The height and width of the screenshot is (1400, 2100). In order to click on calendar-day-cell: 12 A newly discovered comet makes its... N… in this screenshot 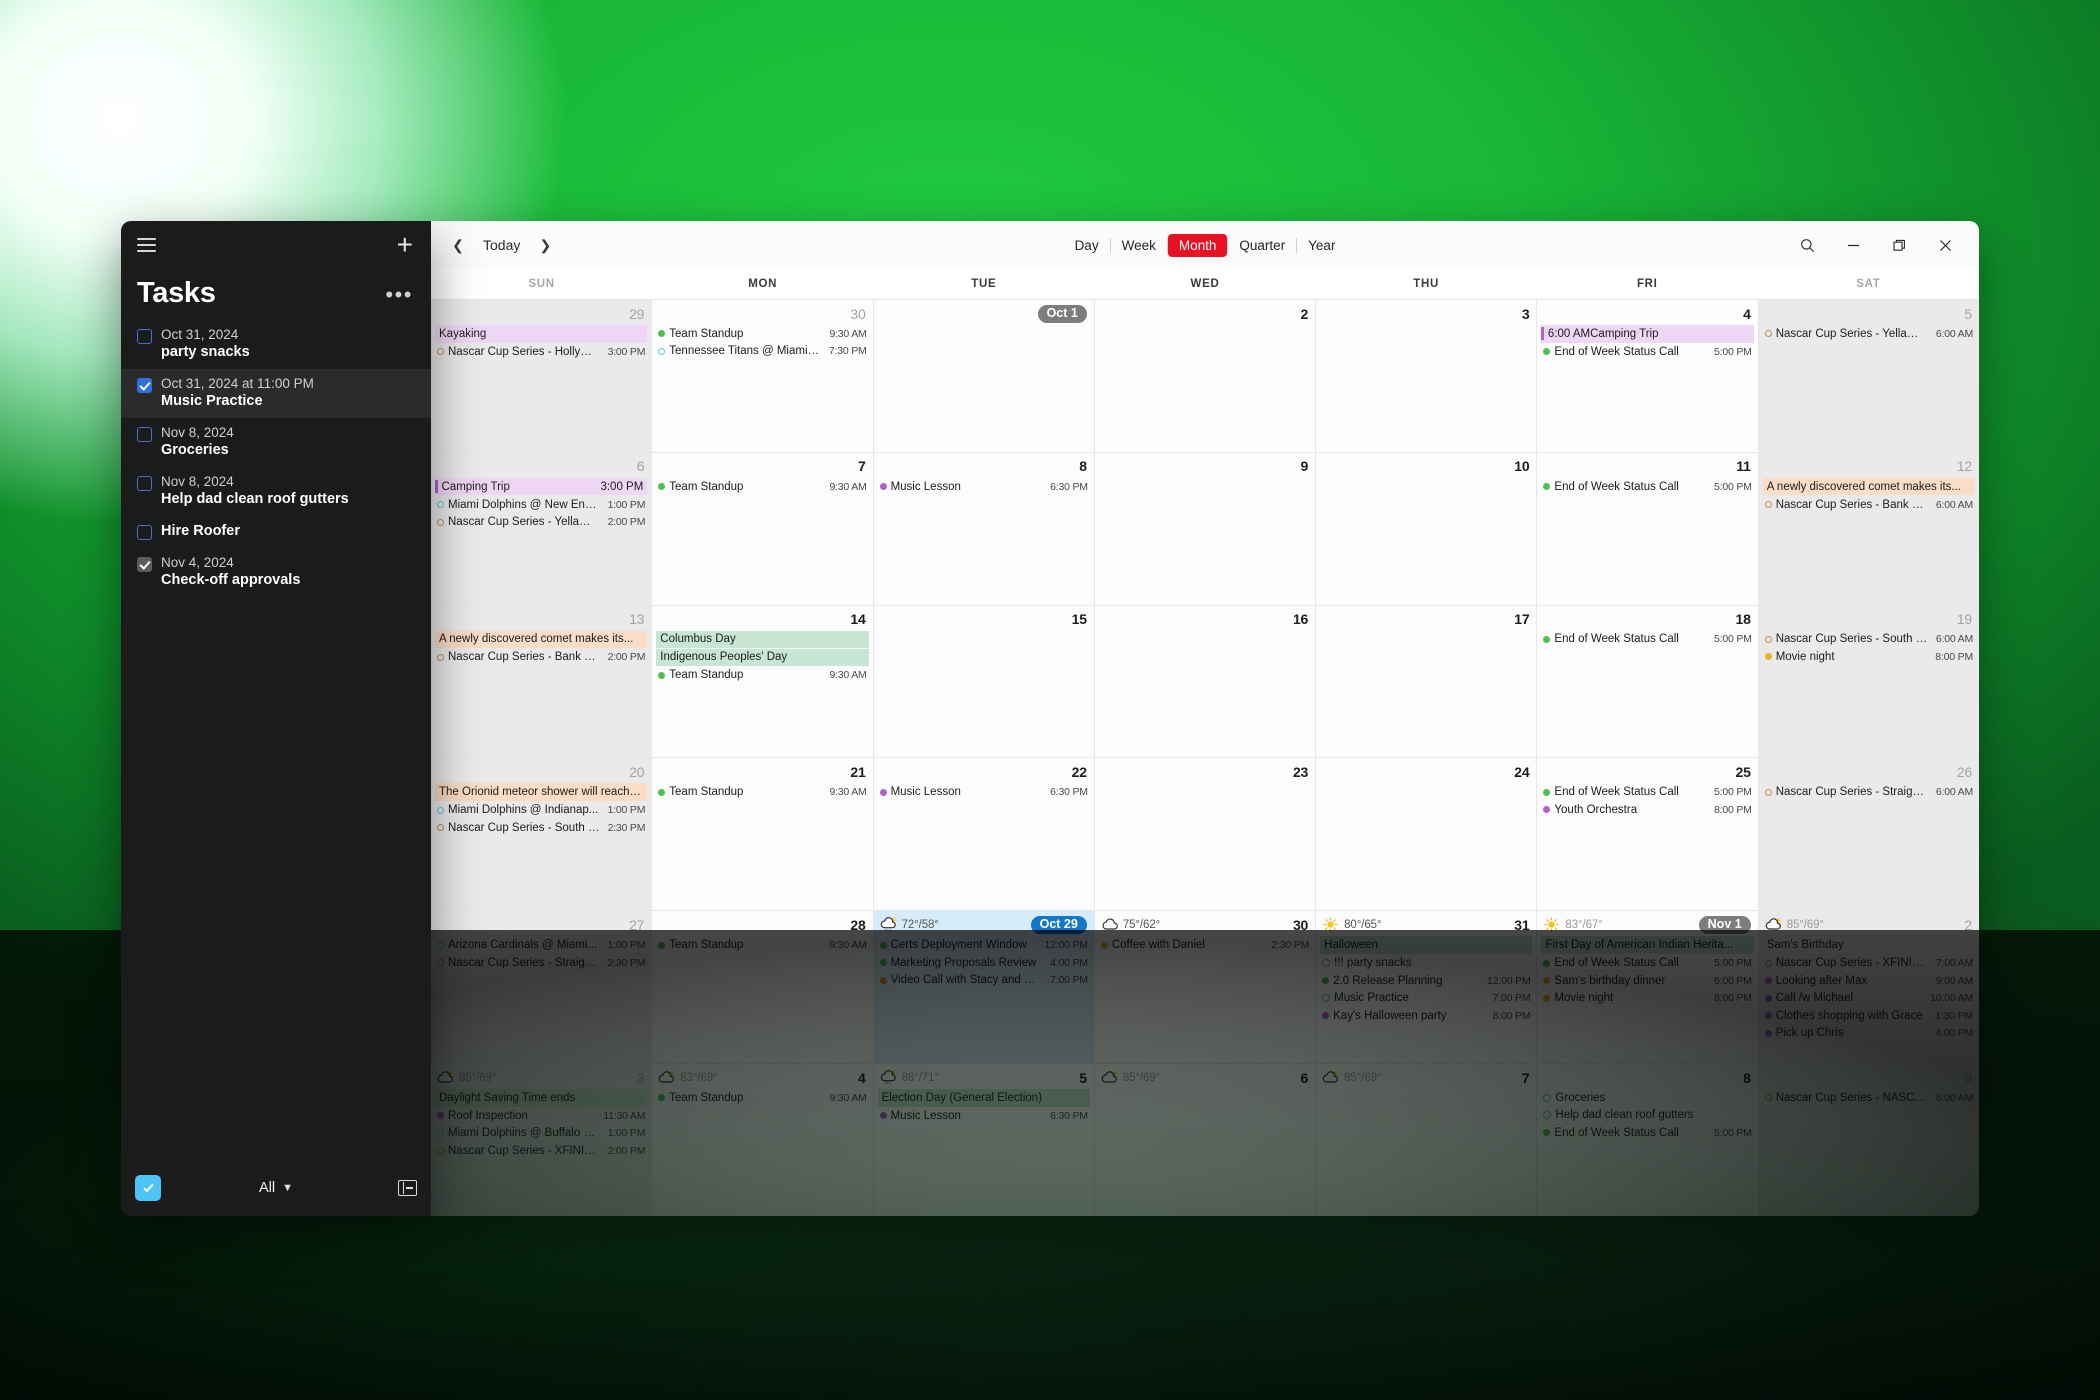, I will do `click(1868, 528)`.